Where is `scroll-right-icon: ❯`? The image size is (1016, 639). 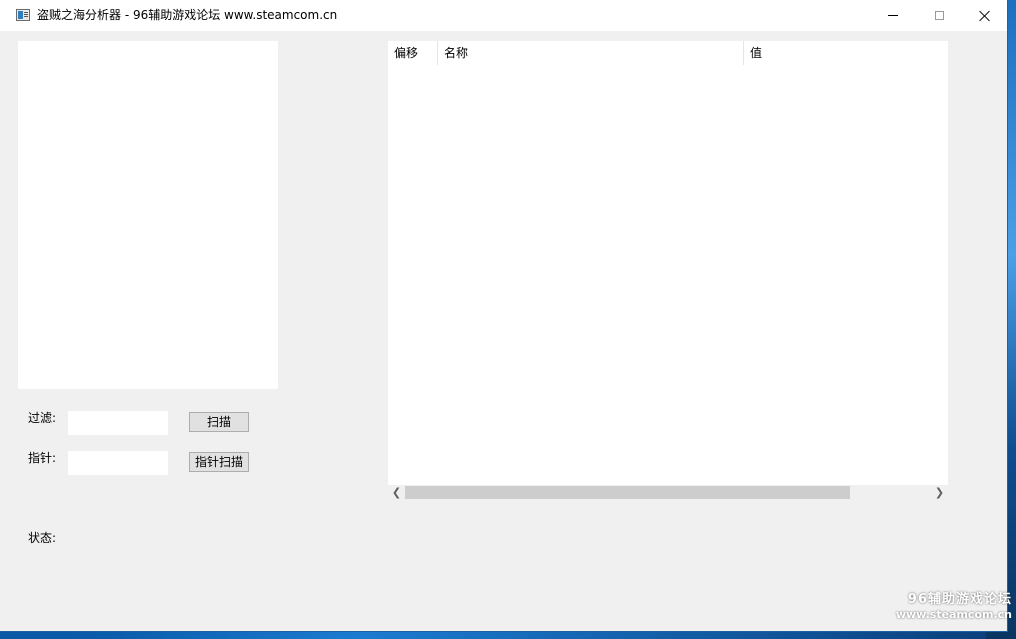
scroll-right-icon: ❯ is located at coordinates (939, 492).